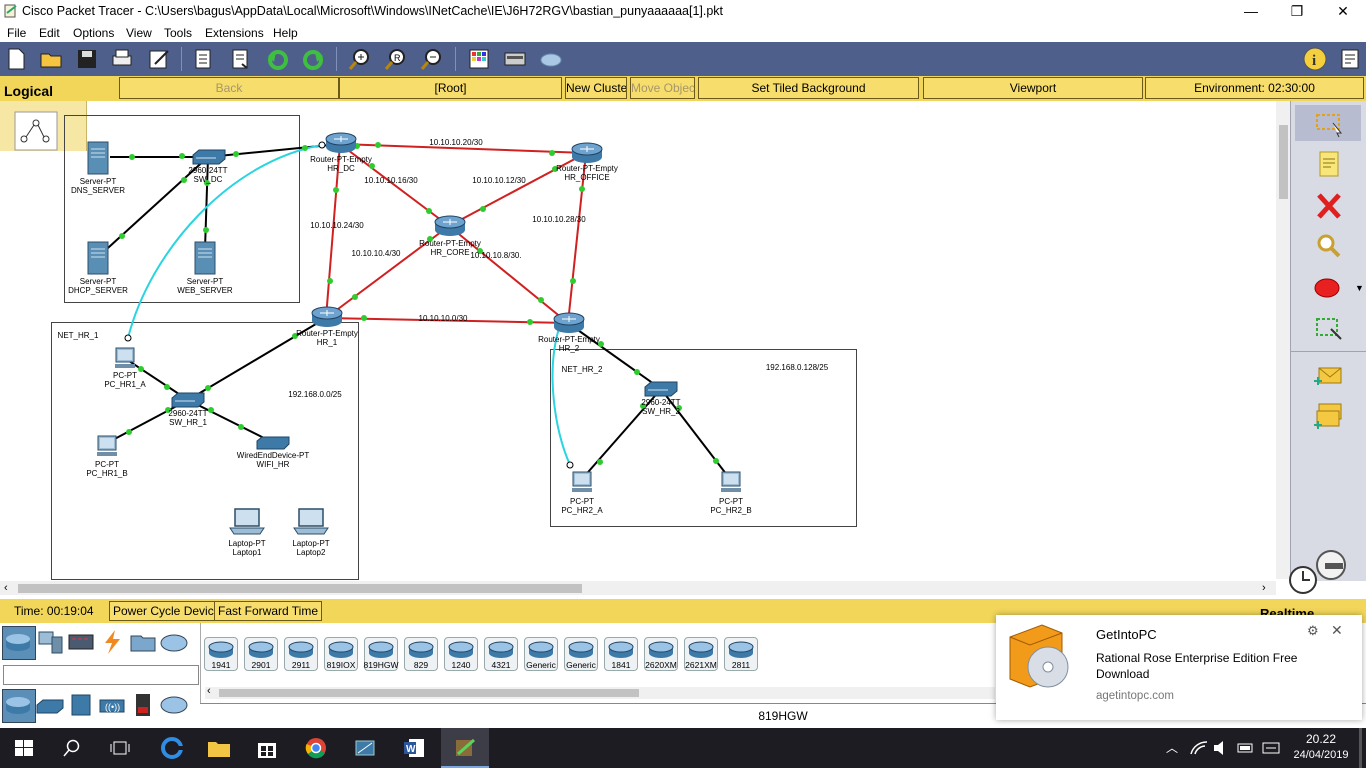  Describe the element at coordinates (432, 59) in the screenshot. I see `zoom-out-icon` at that location.